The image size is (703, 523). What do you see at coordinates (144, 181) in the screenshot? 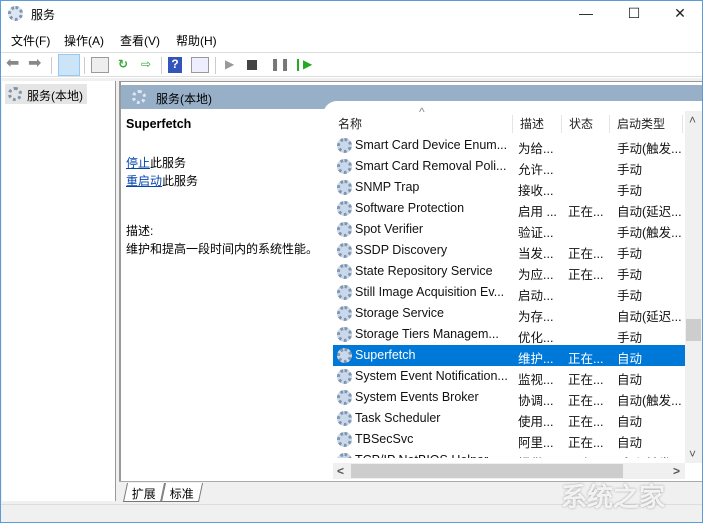
I see `restart-service-link: 重启动` at bounding box center [144, 181].